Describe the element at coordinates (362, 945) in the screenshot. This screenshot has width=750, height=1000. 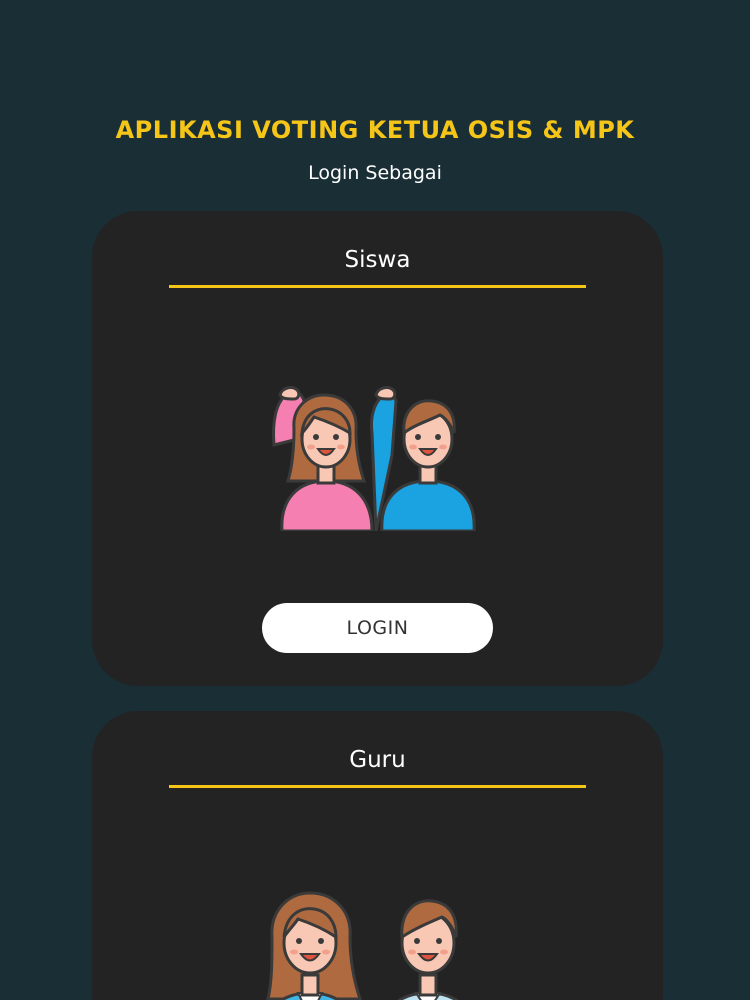
I see `teachers-icon` at that location.